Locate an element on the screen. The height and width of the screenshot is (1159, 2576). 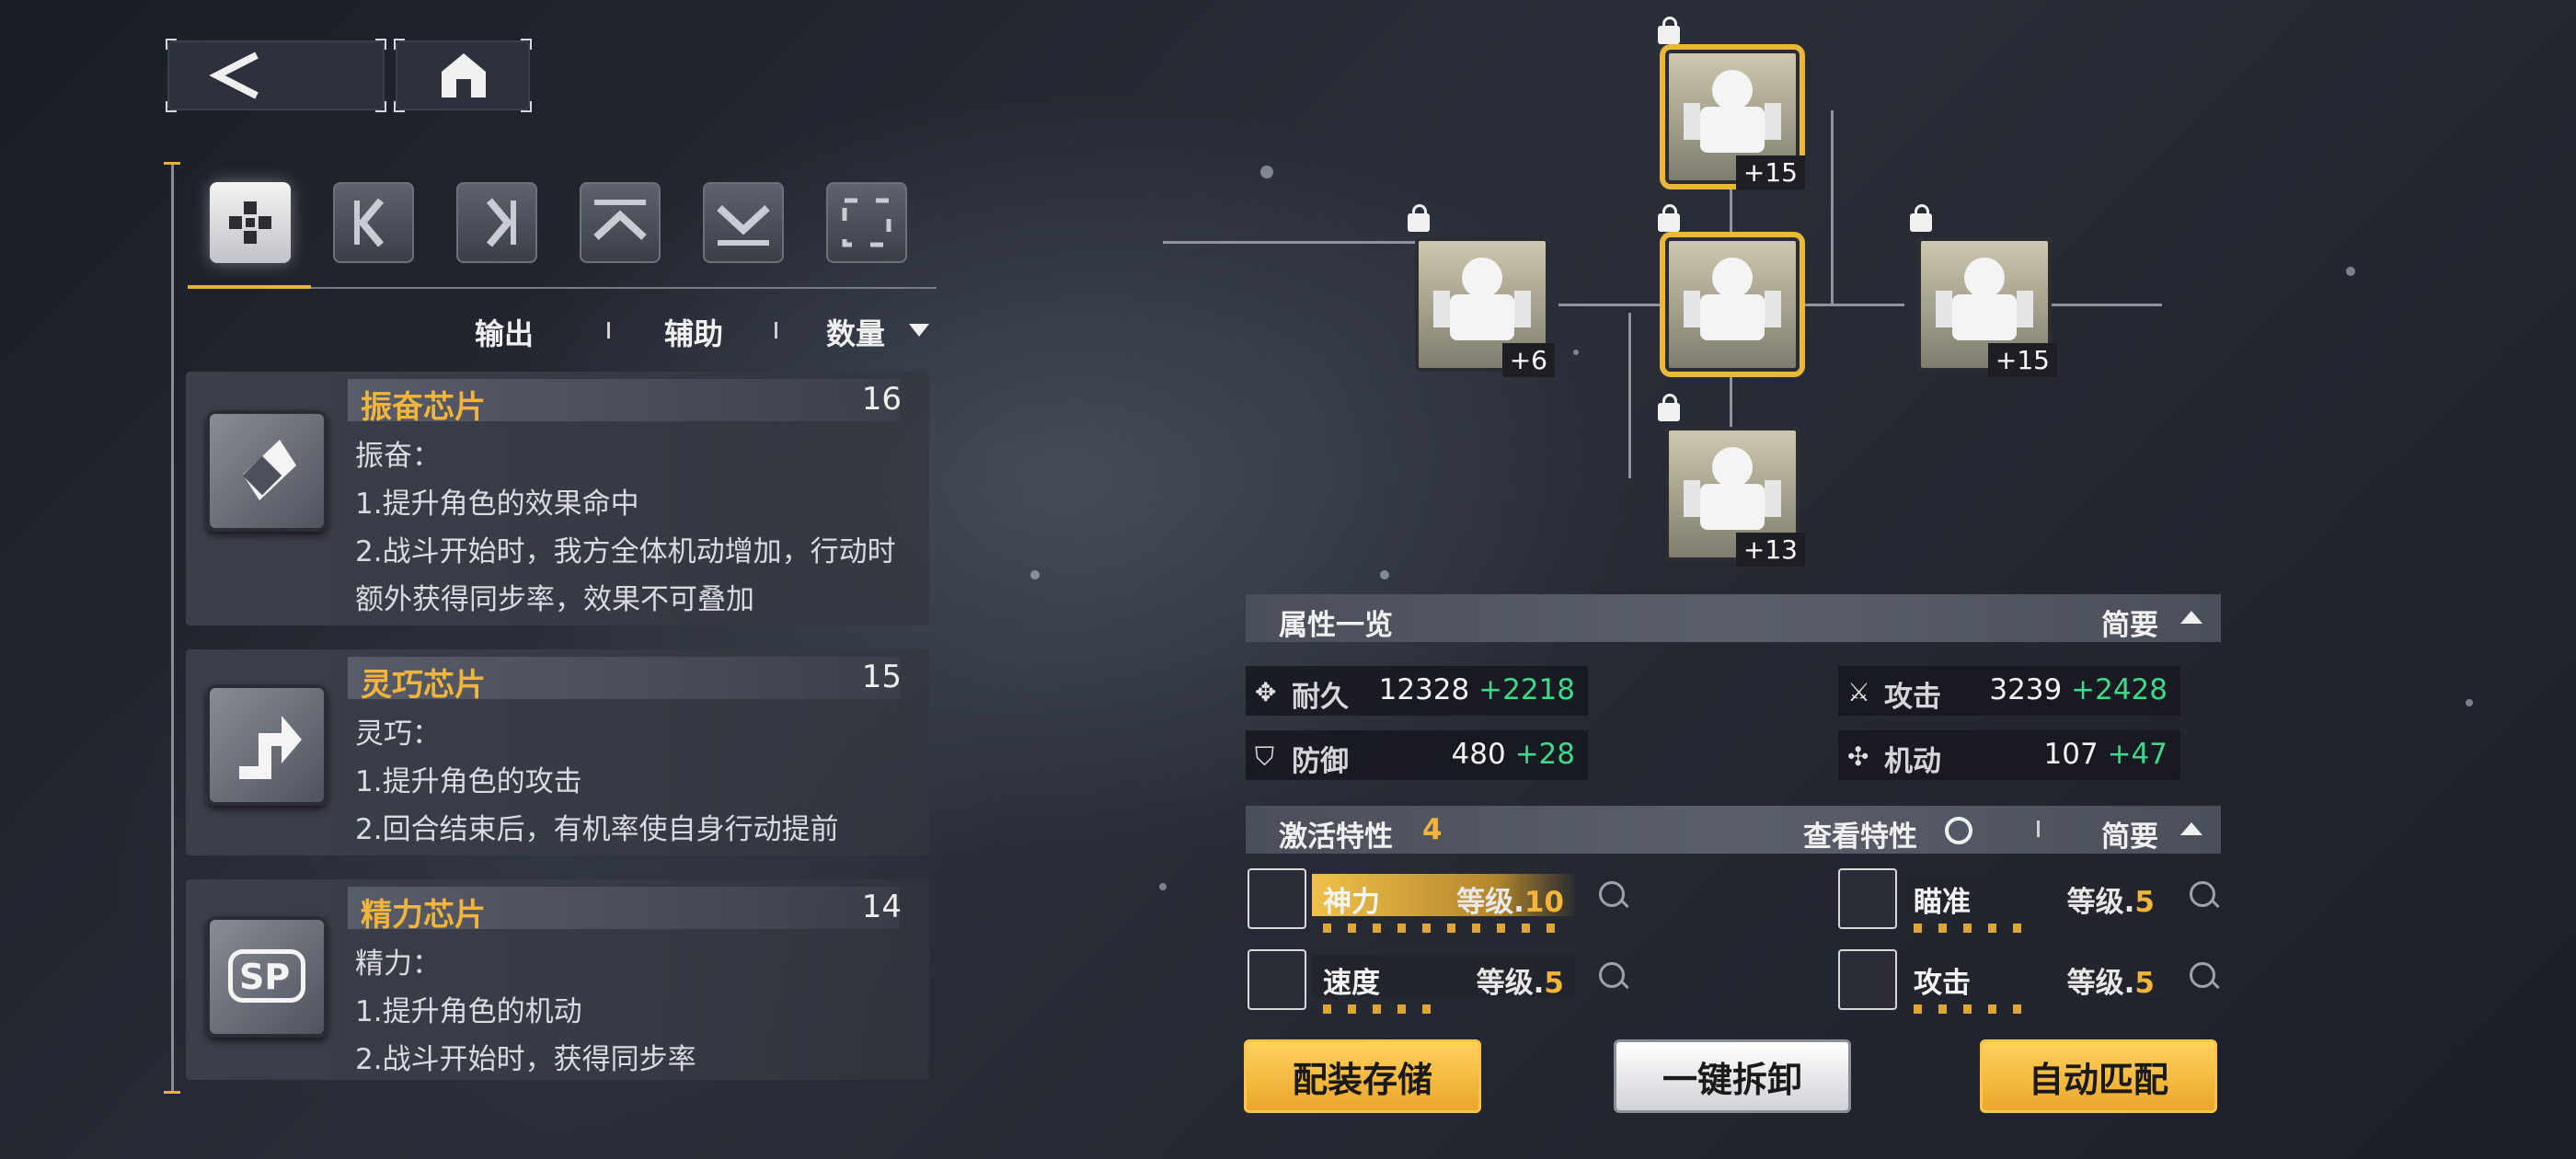
home-button is located at coordinates (463, 75).